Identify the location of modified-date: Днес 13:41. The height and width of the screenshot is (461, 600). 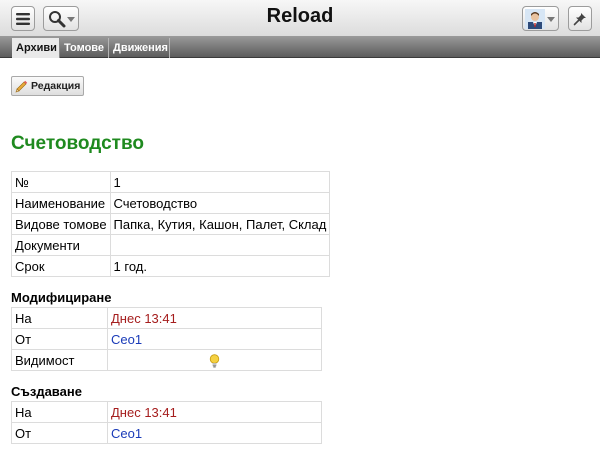
(214, 318).